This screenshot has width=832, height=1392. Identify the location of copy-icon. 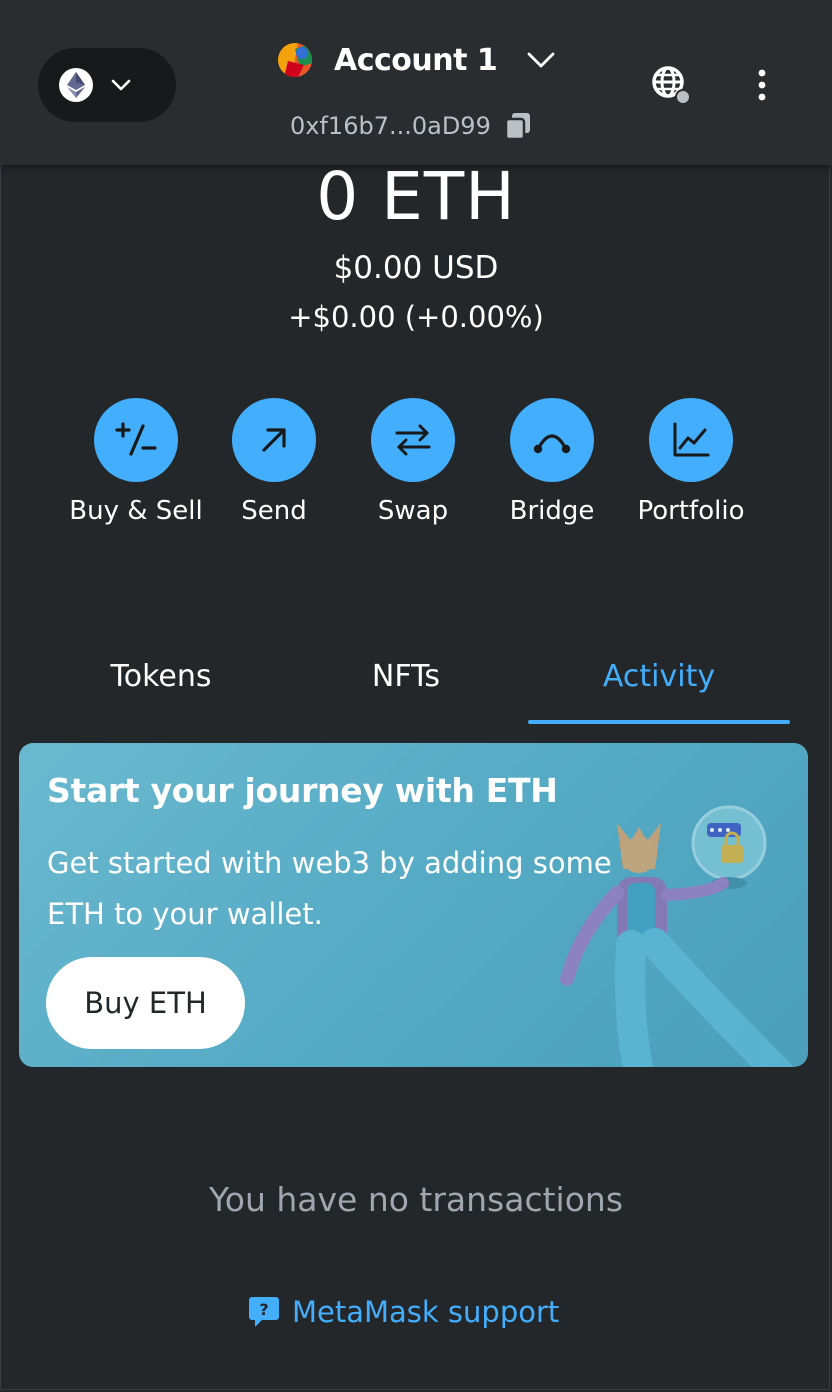
(518, 126).